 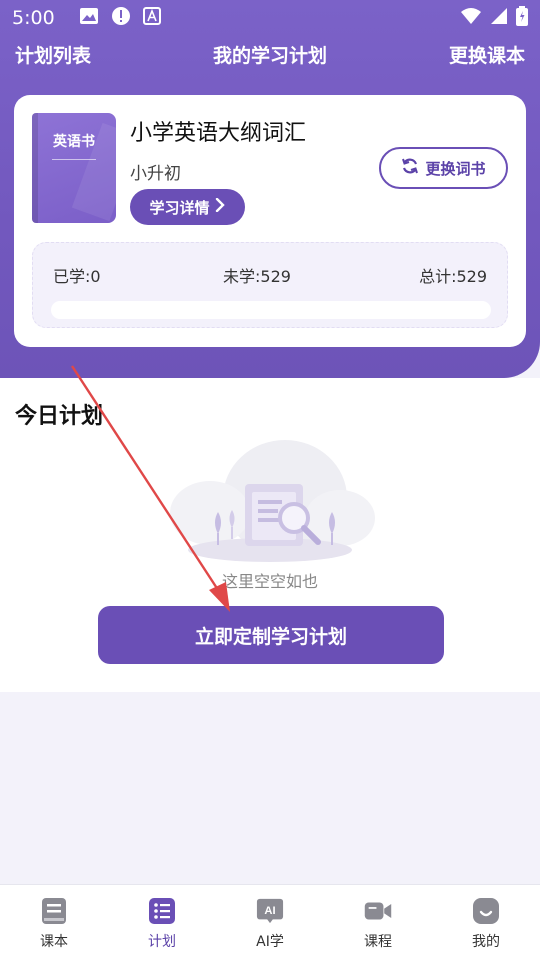 I want to click on status-bar: 5:00, so click(x=270, y=18).